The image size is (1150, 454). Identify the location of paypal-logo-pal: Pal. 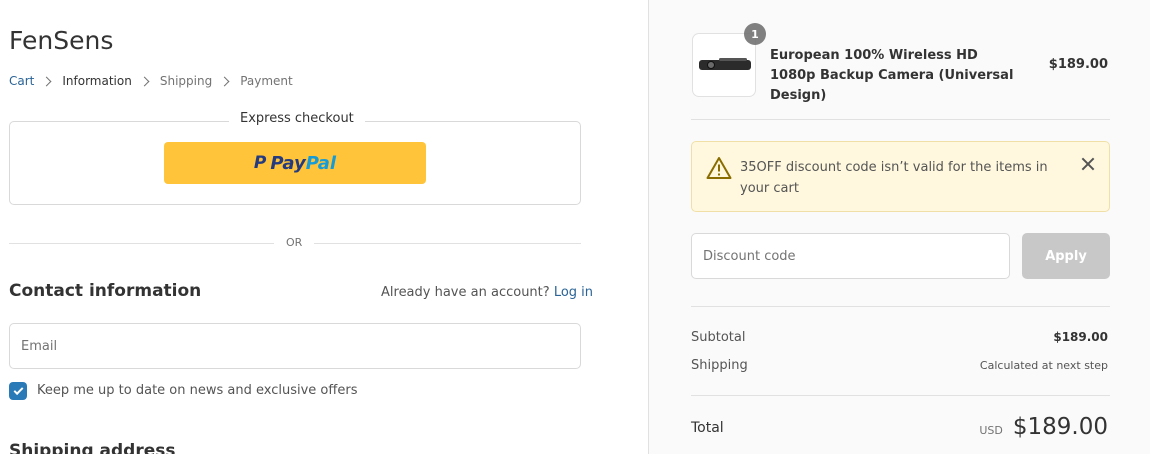
(321, 163).